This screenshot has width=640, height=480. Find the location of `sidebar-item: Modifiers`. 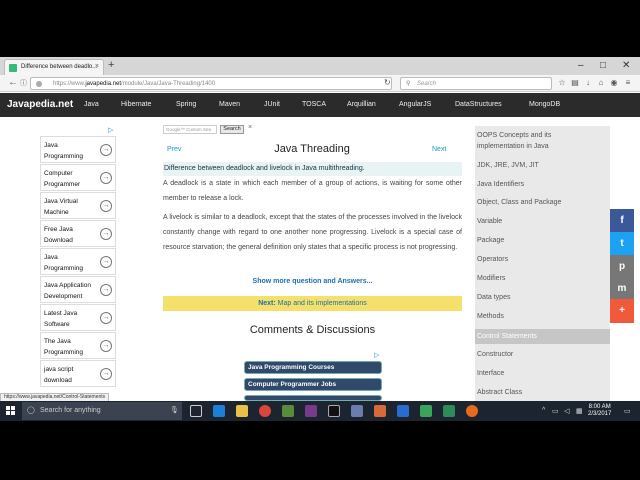

sidebar-item: Modifiers is located at coordinates (522, 278).